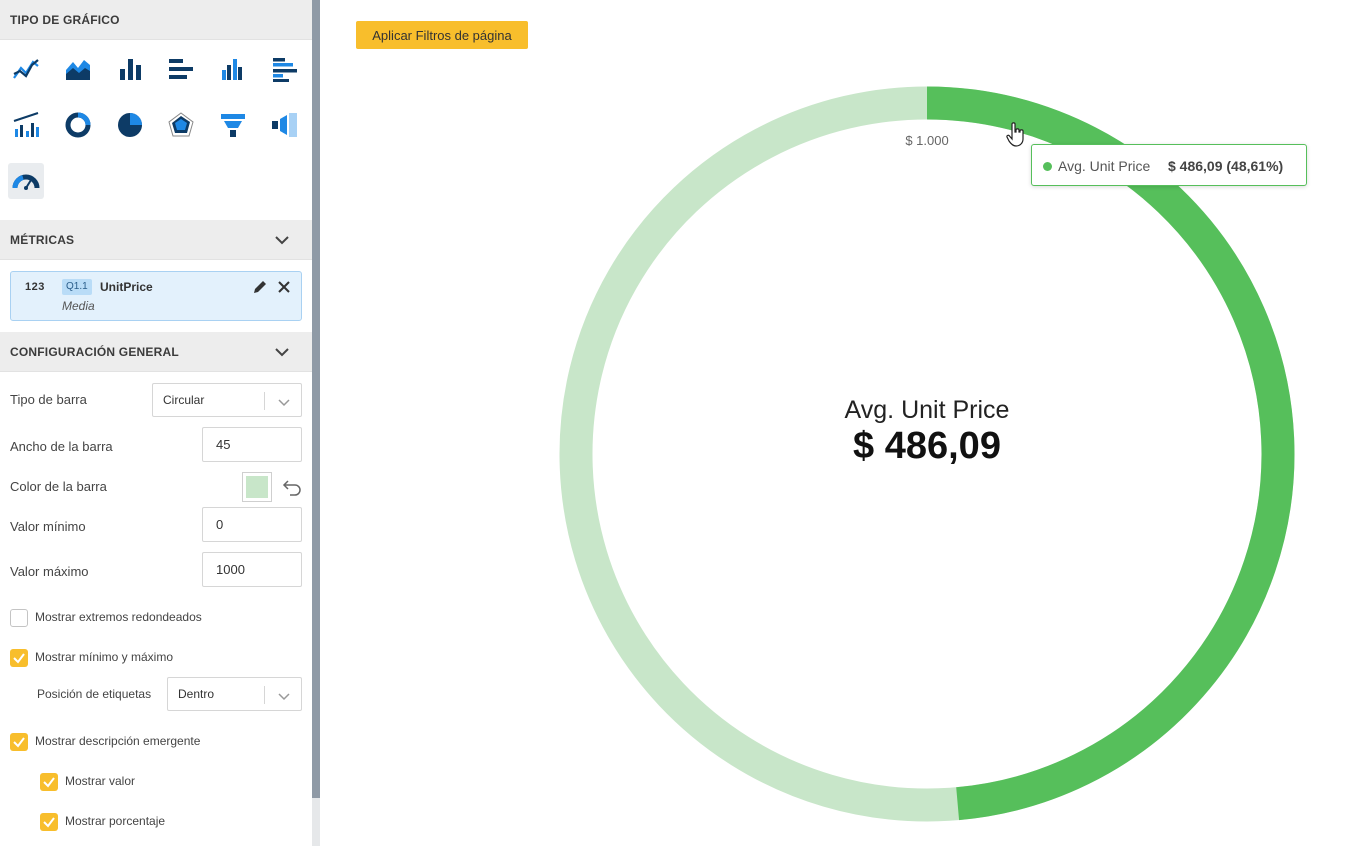 Image resolution: width=1349 pixels, height=846 pixels. What do you see at coordinates (77, 287) in the screenshot?
I see `metric-badge: Q1.1` at bounding box center [77, 287].